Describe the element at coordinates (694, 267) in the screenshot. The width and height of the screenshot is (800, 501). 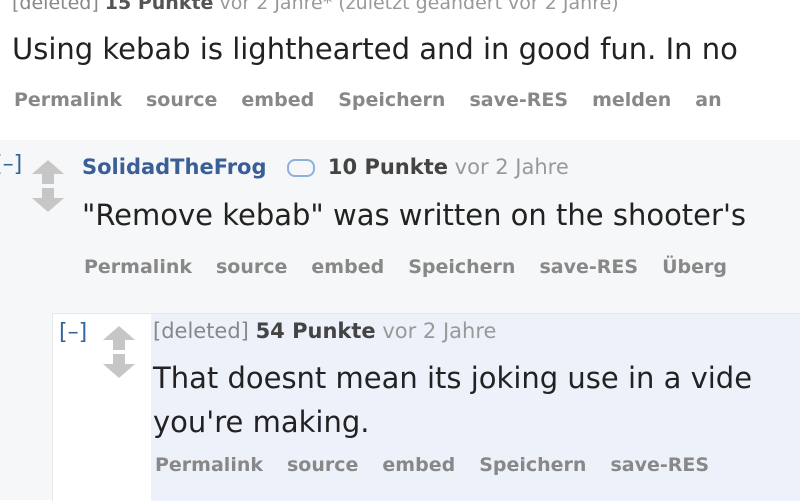
I see `more-button: Überg` at that location.